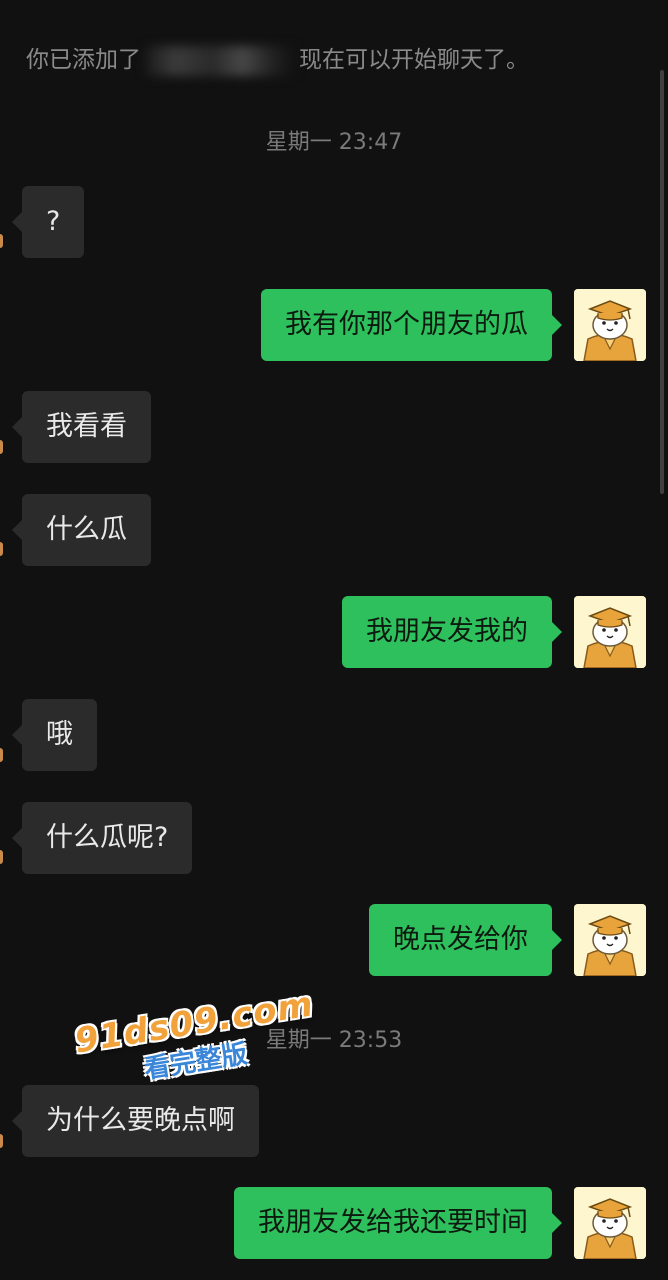  I want to click on incoming-message: ?, so click(48, 222).